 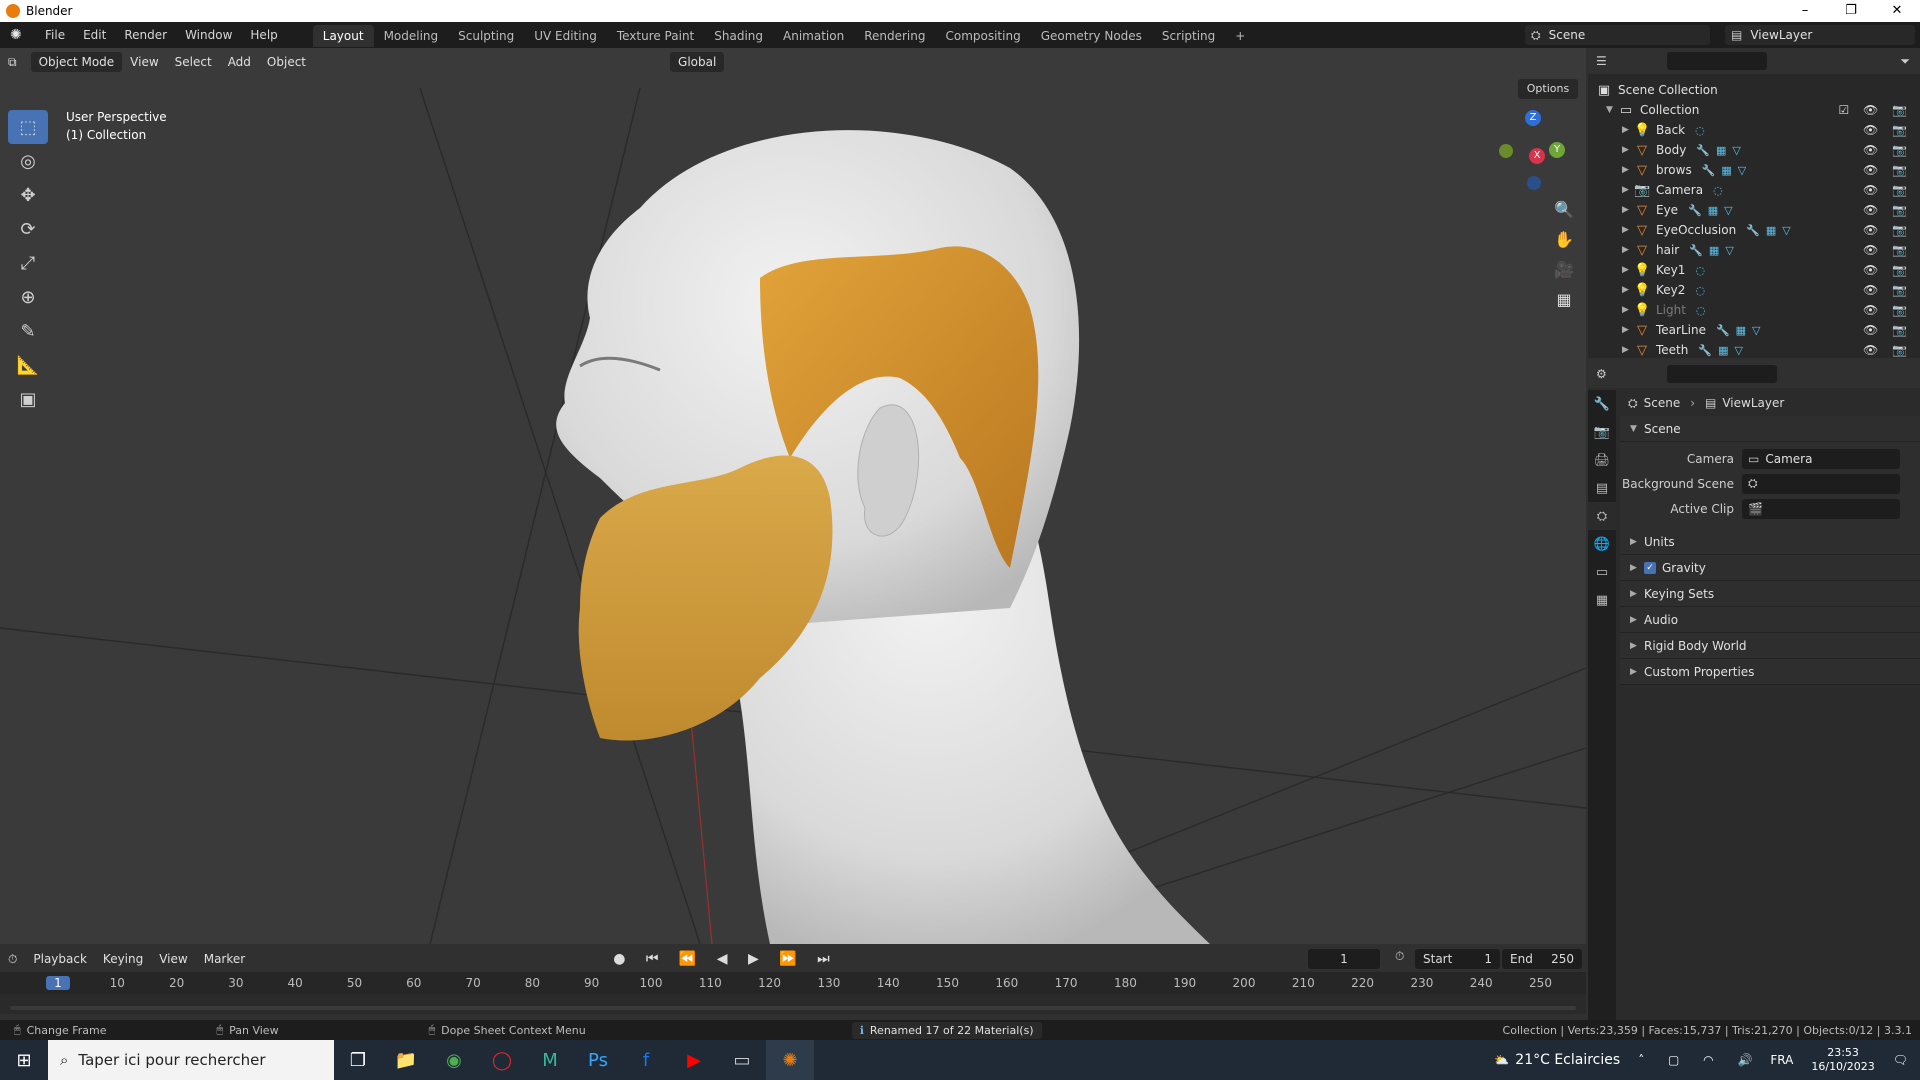 I want to click on menu-add: Add, so click(x=239, y=62).